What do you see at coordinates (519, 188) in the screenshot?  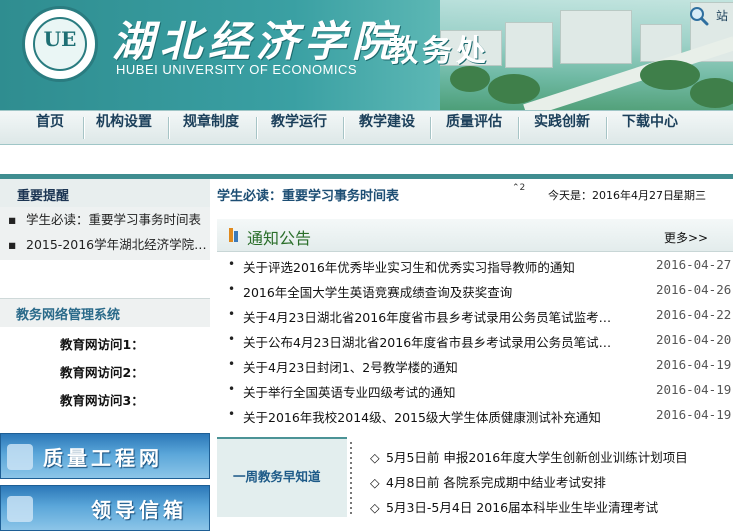 I see `ticker-mark: ⌃2` at bounding box center [519, 188].